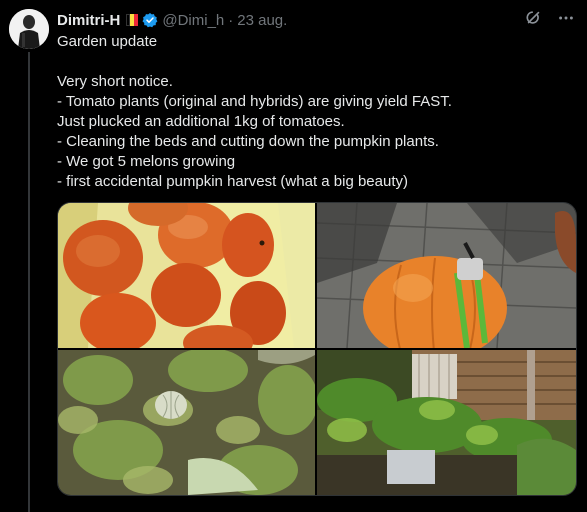  Describe the element at coordinates (446, 422) in the screenshot. I see `photo-garden-bed` at that location.